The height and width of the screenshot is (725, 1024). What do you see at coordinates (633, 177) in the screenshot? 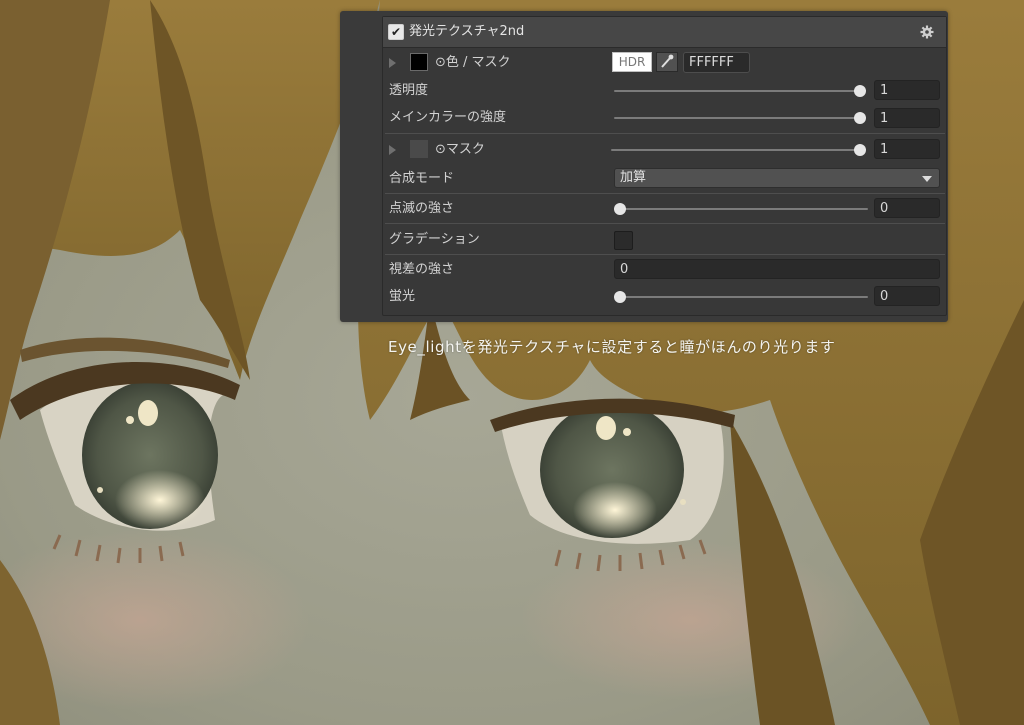
I see `blend-mode-value: 加算` at bounding box center [633, 177].